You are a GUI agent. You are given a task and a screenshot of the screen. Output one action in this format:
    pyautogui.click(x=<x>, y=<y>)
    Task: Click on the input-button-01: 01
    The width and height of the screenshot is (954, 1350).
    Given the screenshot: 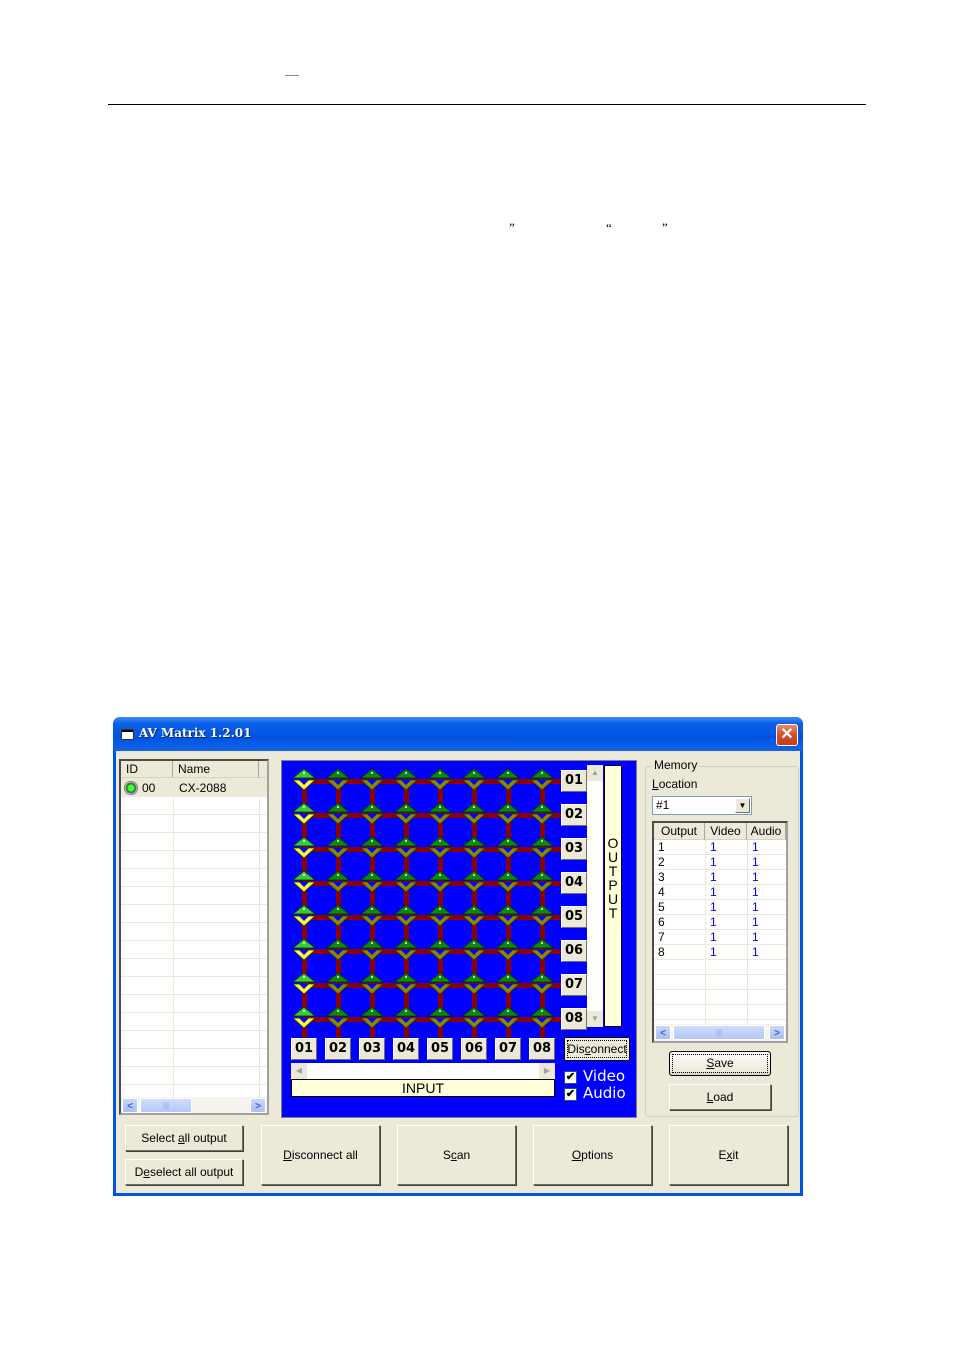 What is the action you would take?
    pyautogui.click(x=304, y=1049)
    